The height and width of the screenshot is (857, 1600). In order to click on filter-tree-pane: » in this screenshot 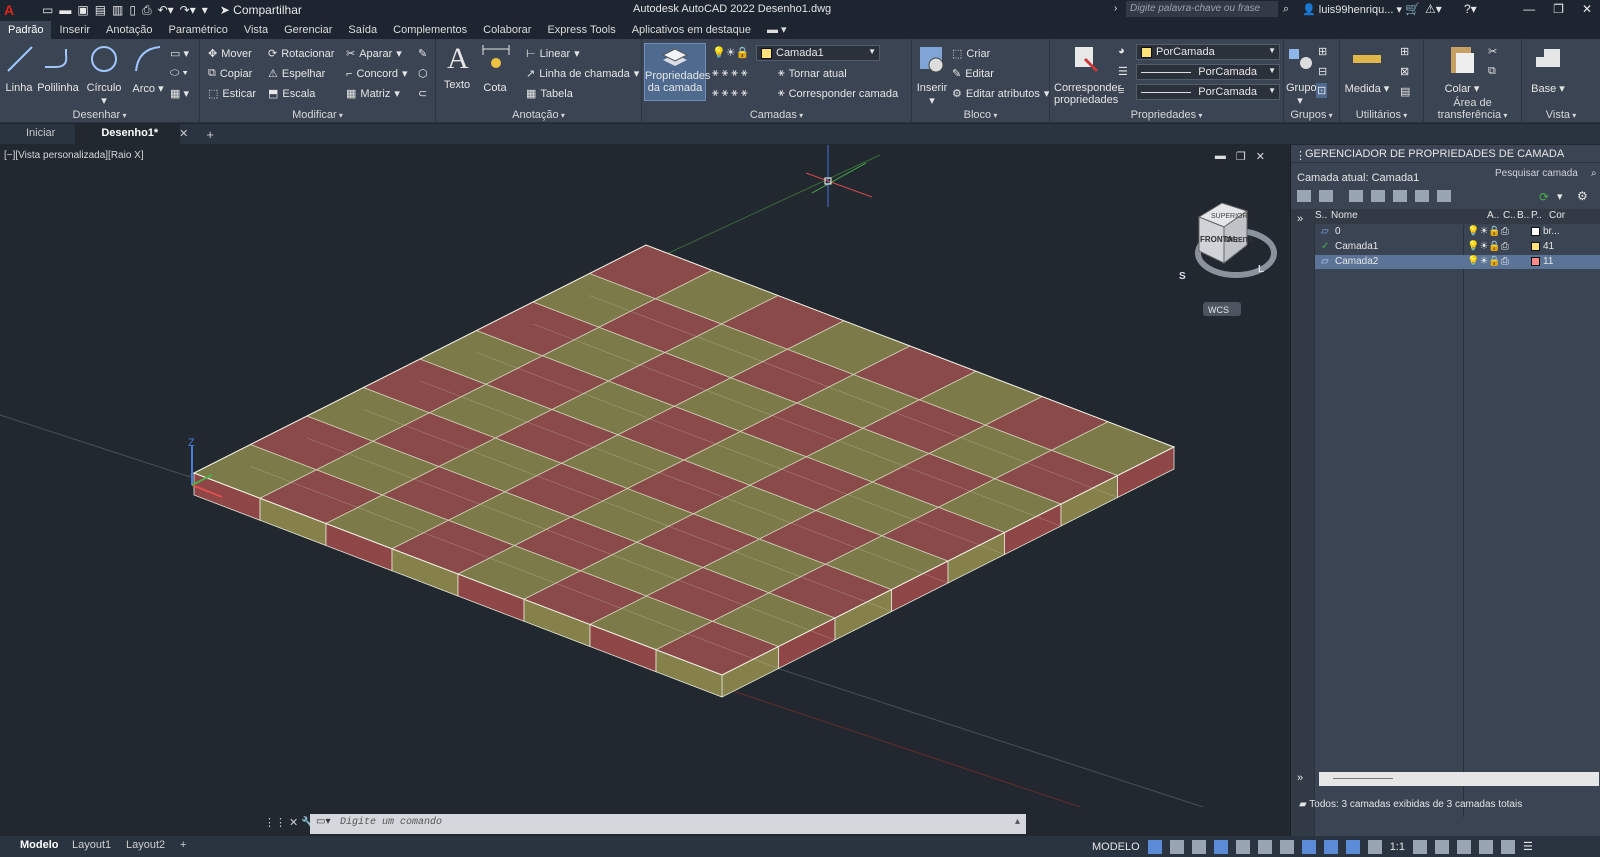, I will do `click(1303, 524)`.